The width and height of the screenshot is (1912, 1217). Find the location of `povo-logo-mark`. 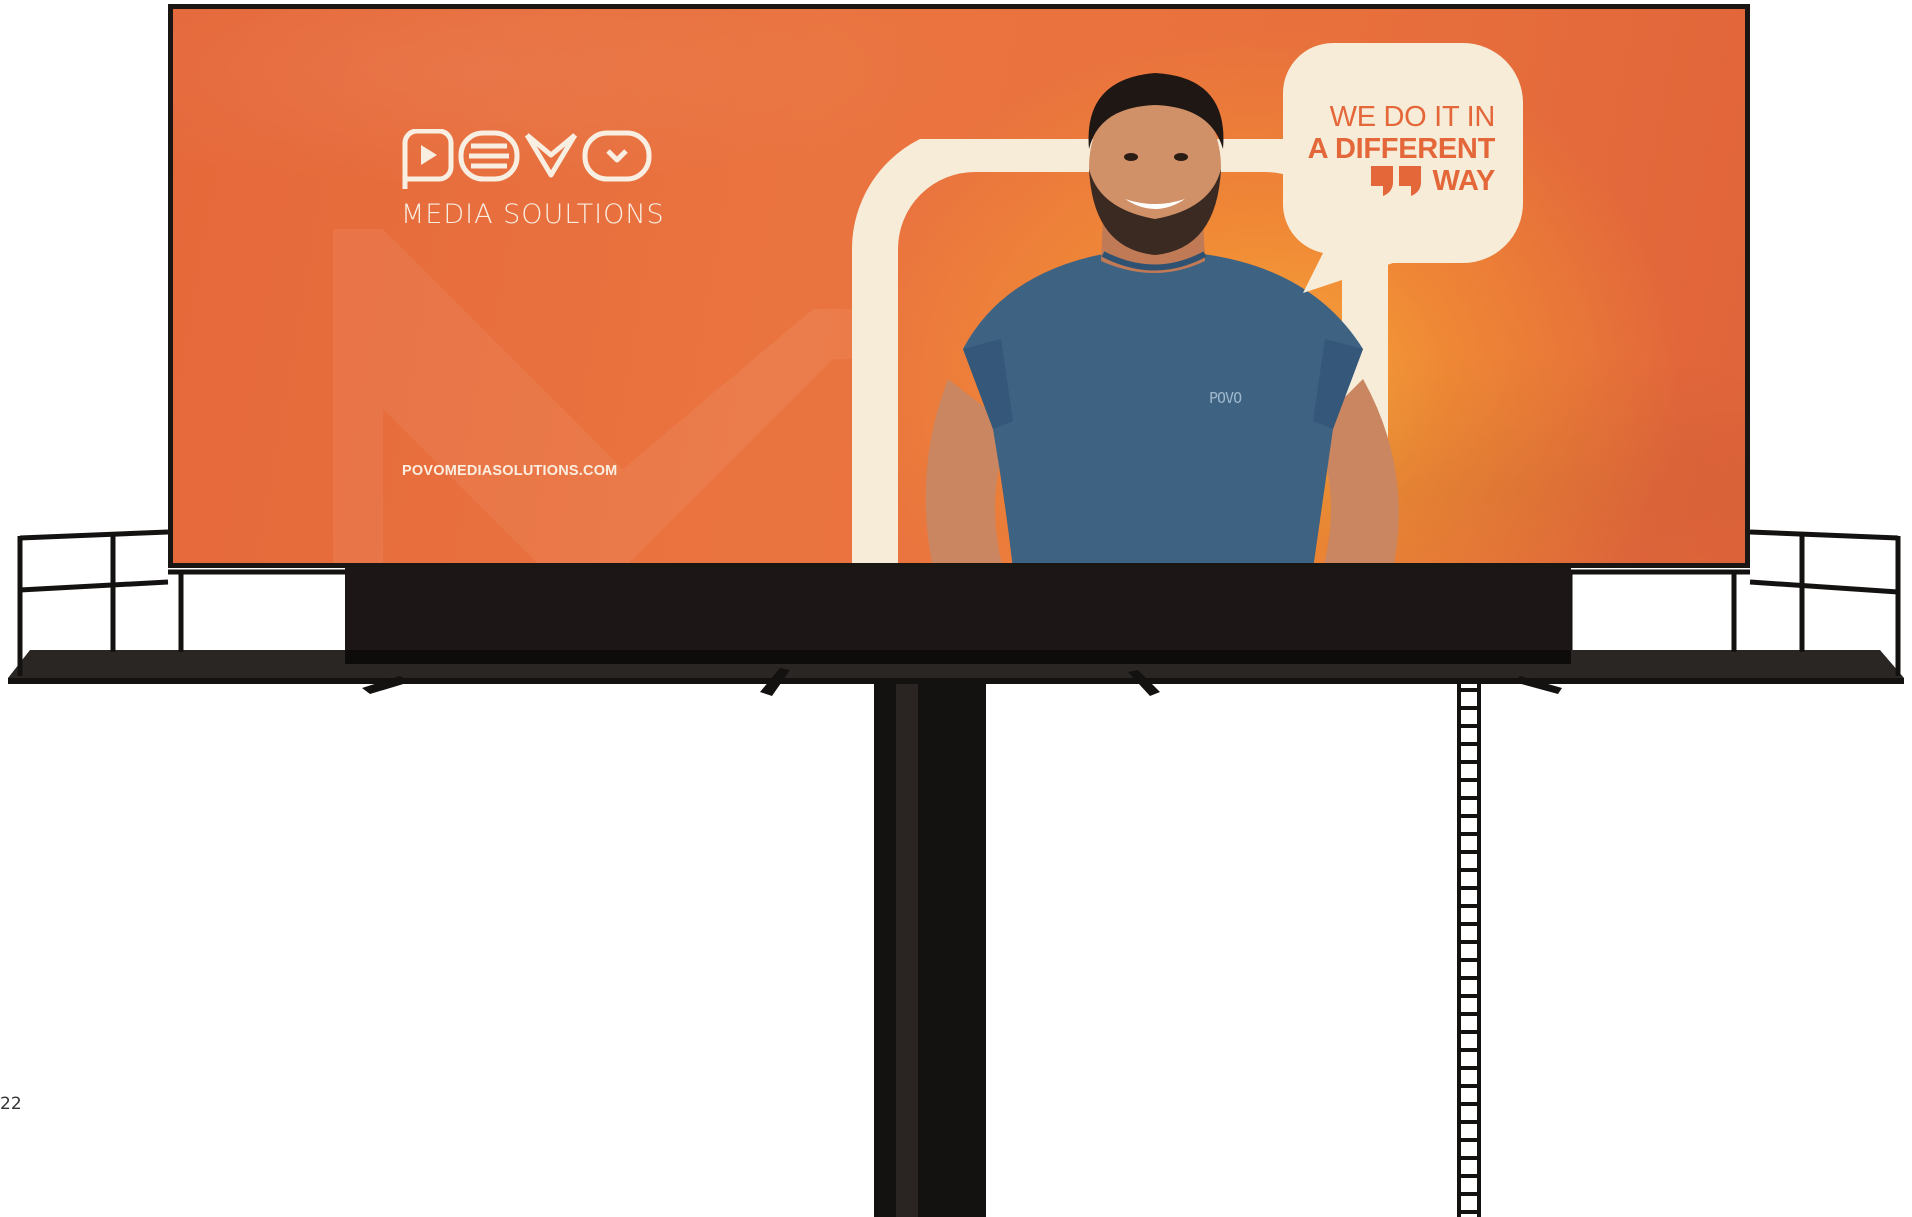

povo-logo-mark is located at coordinates (527, 159).